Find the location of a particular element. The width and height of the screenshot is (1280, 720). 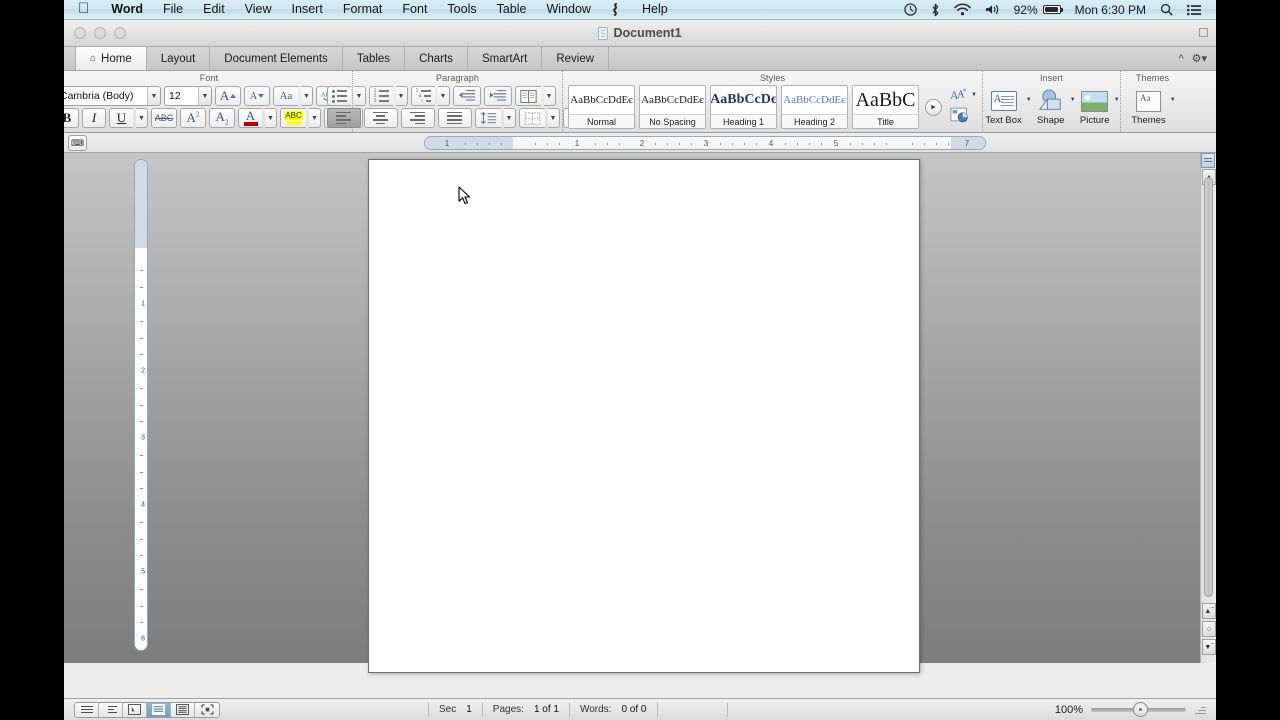

styles-gallery-more-button: ► is located at coordinates (934, 107).